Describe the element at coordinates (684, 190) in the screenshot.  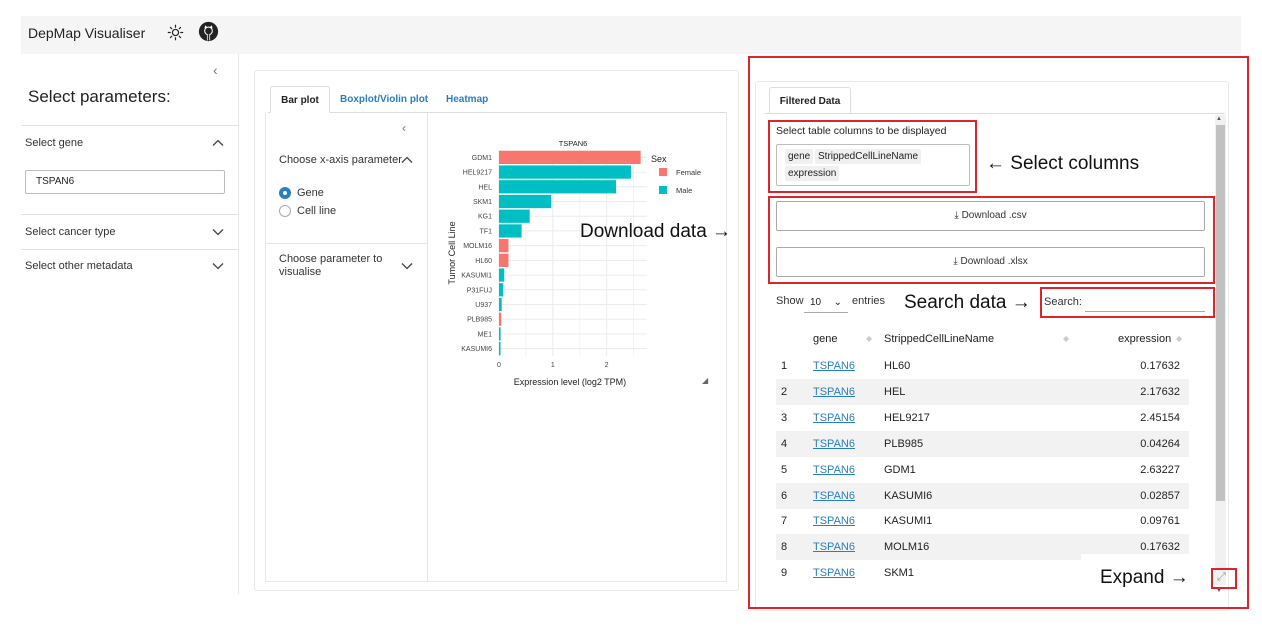
I see `legend-label: Male` at that location.